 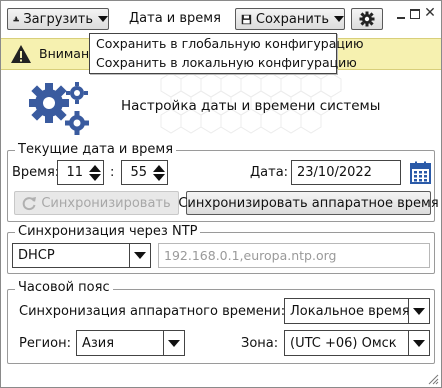 I want to click on gear-icon, so click(x=367, y=19).